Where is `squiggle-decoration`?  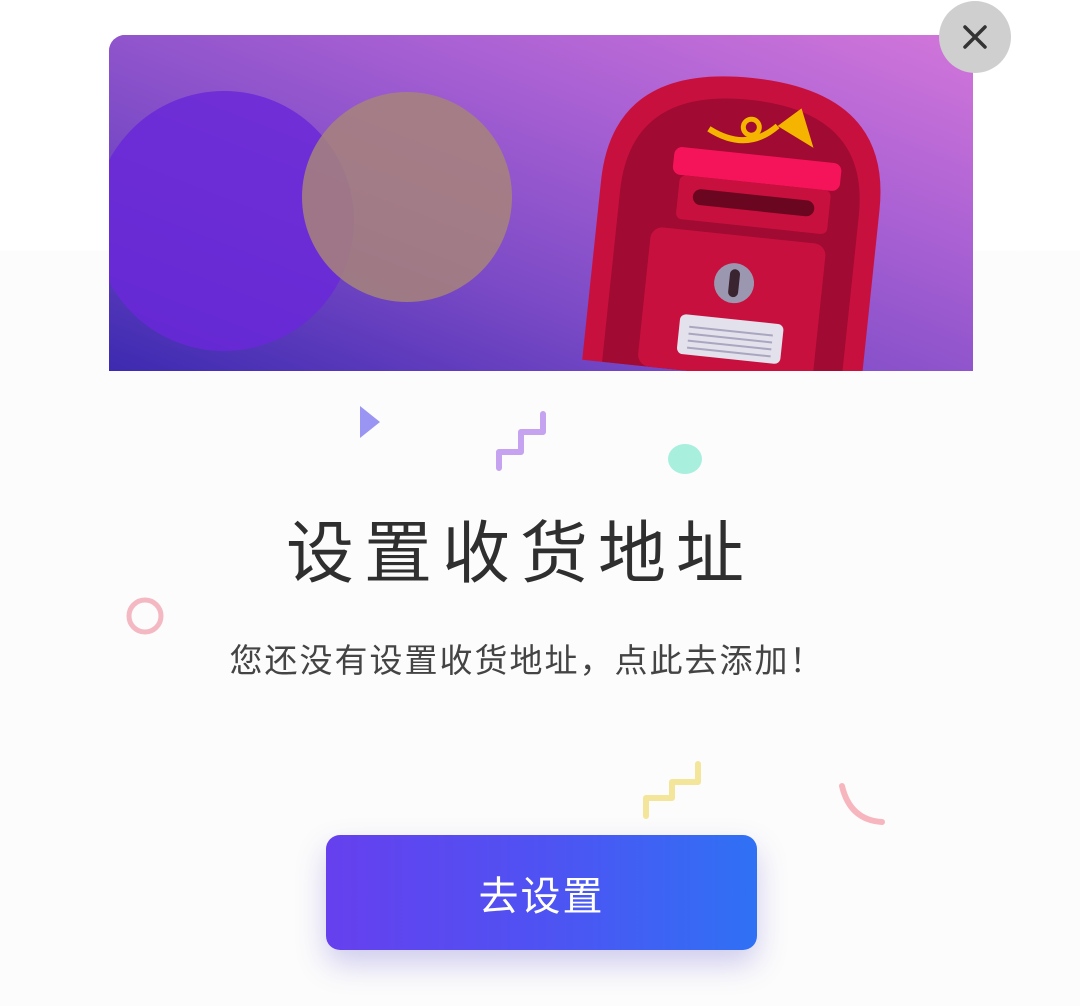
squiggle-decoration is located at coordinates (521, 441).